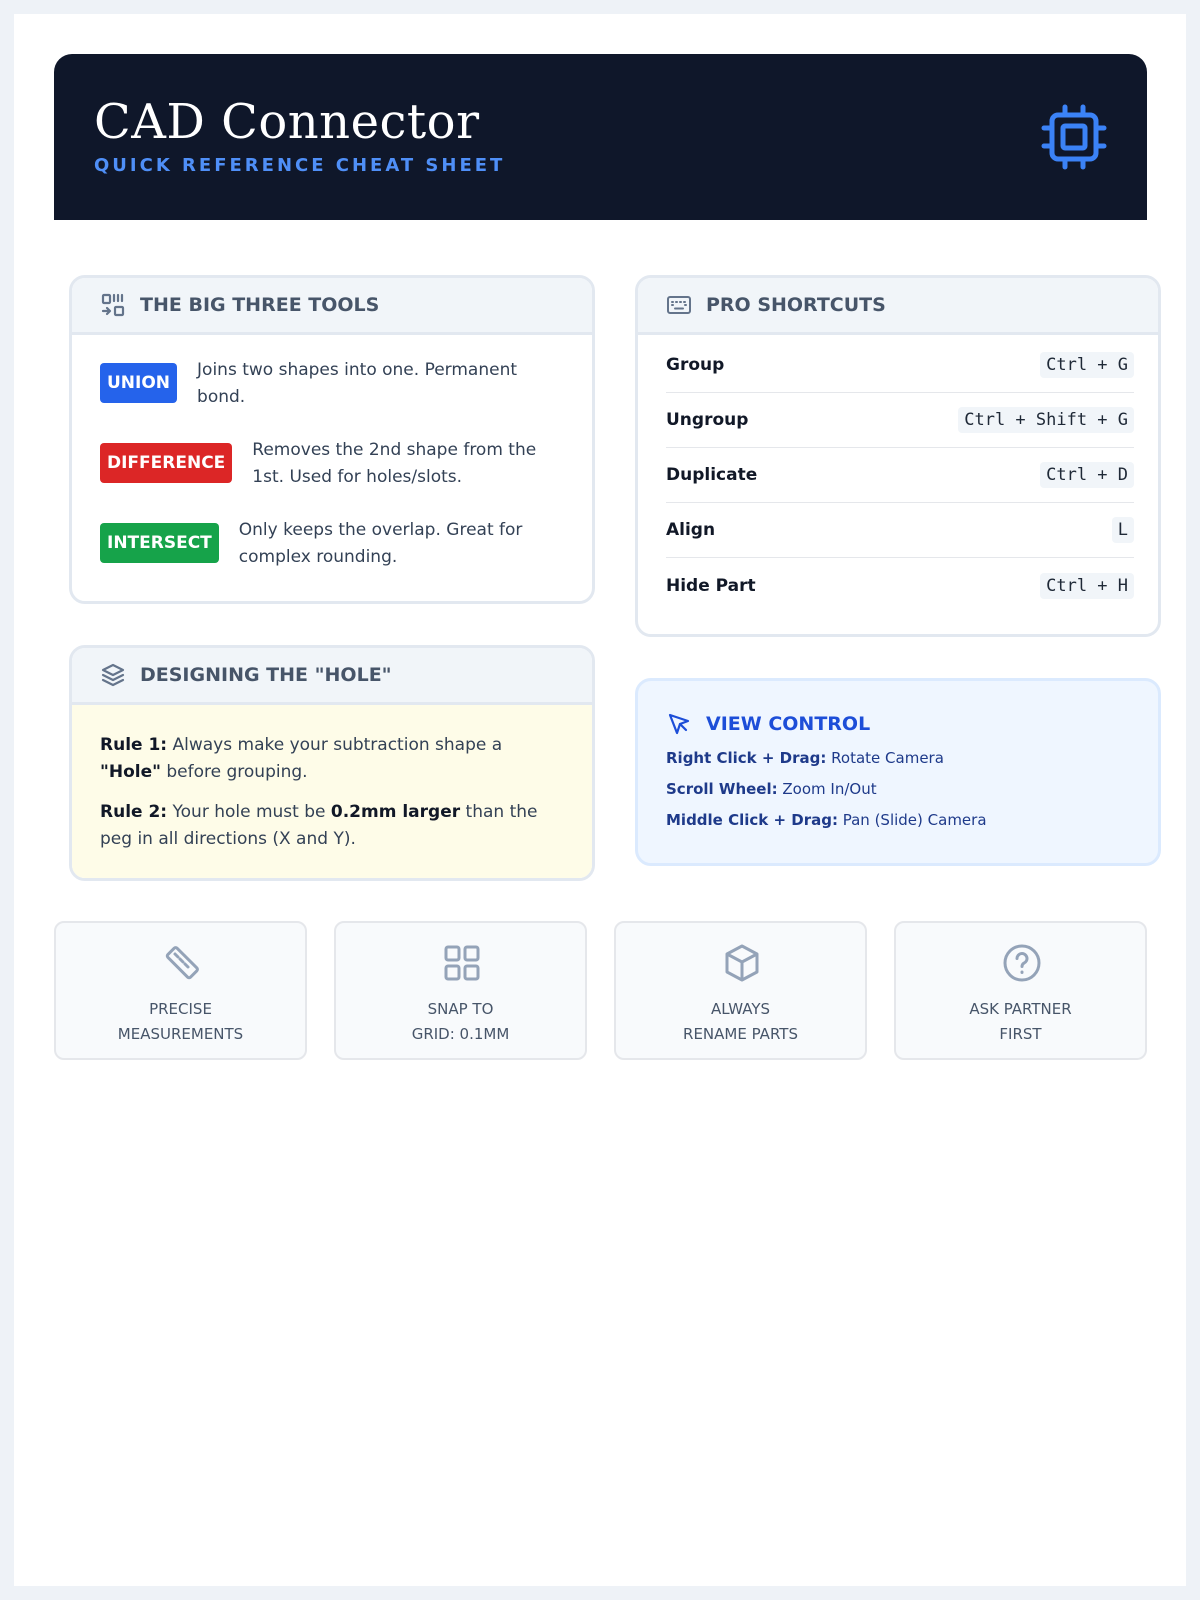 The image size is (1200, 1600). Describe the element at coordinates (711, 585) in the screenshot. I see `shortcut-name: Hide Part` at that location.